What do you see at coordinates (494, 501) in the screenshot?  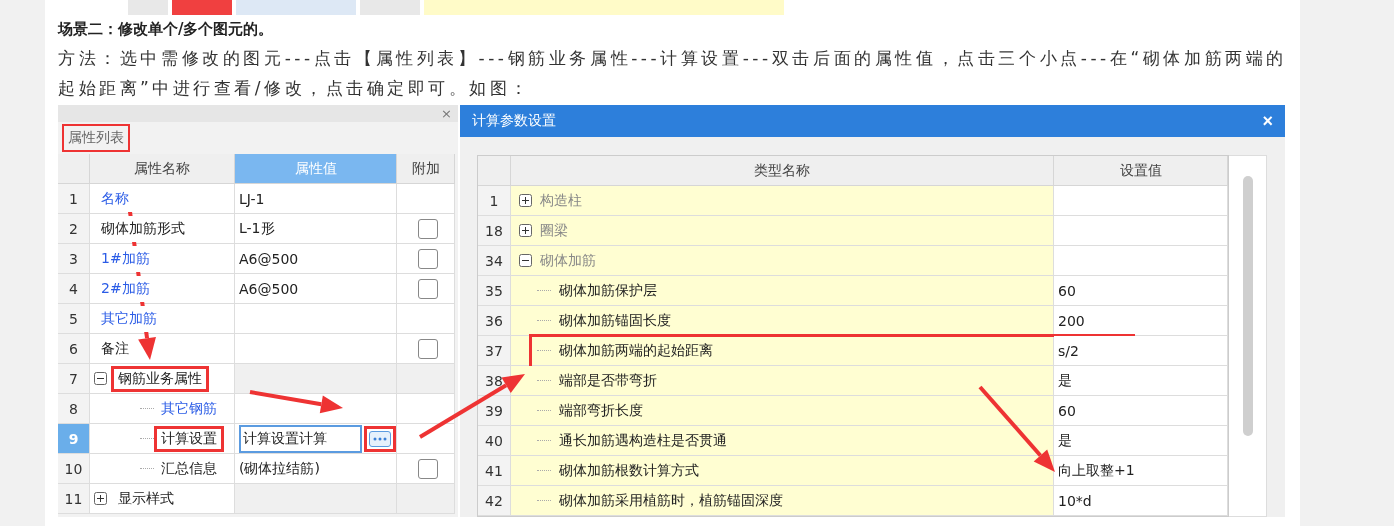 I see `row-number: 42` at bounding box center [494, 501].